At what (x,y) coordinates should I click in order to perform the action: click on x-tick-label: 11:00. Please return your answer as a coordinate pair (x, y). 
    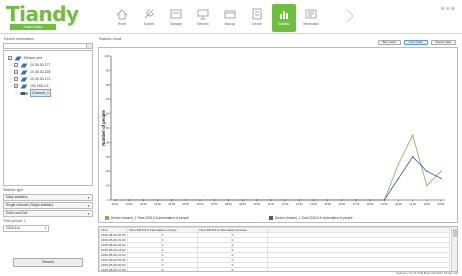
    Looking at the image, I should click on (271, 204).